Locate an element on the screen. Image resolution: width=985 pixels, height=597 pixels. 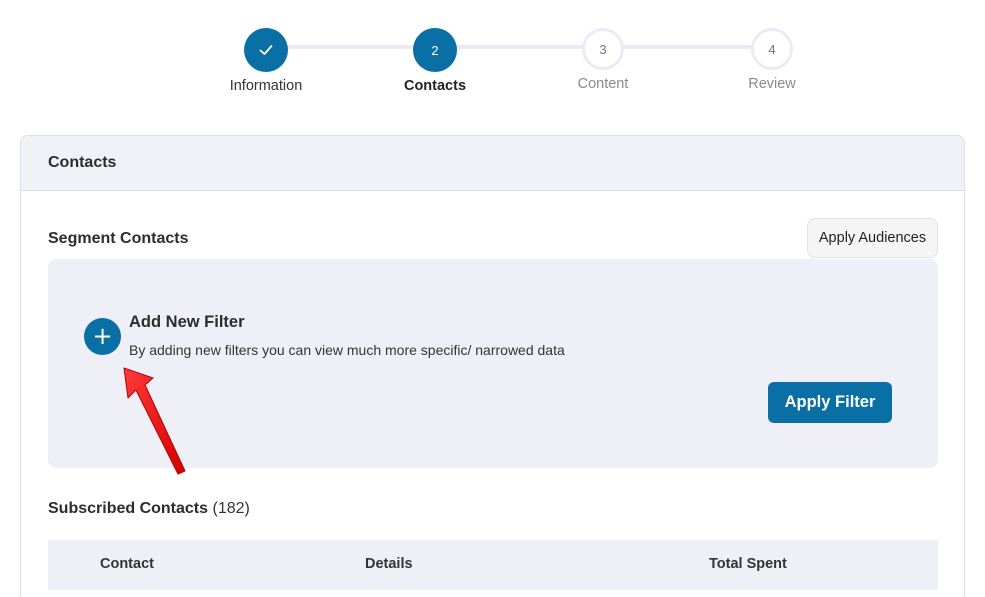
step-content: 3 Content is located at coordinates (603, 60).